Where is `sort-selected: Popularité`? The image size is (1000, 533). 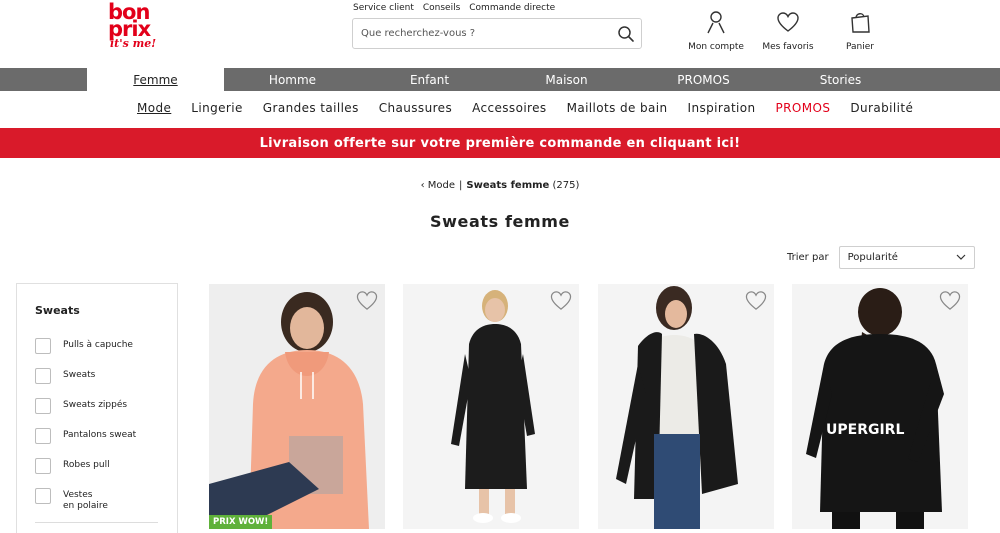
sort-selected: Popularité is located at coordinates (872, 257).